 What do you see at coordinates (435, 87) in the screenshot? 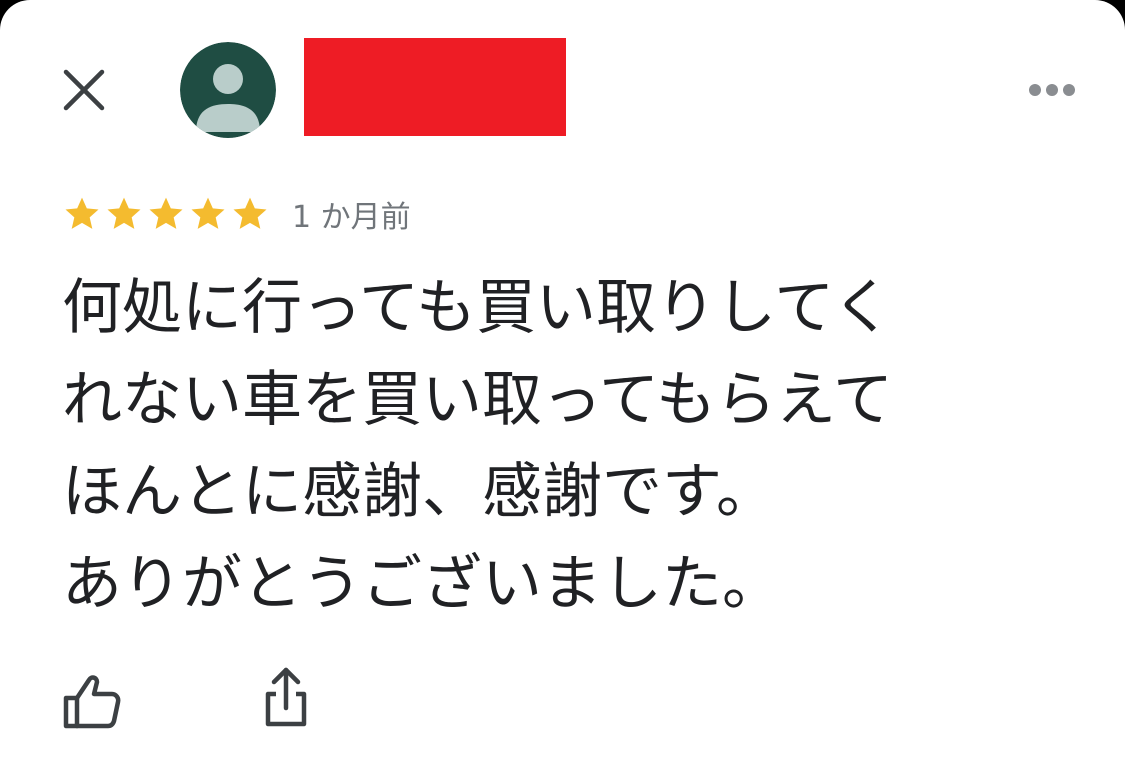
I see `reviewer-name-redacted` at bounding box center [435, 87].